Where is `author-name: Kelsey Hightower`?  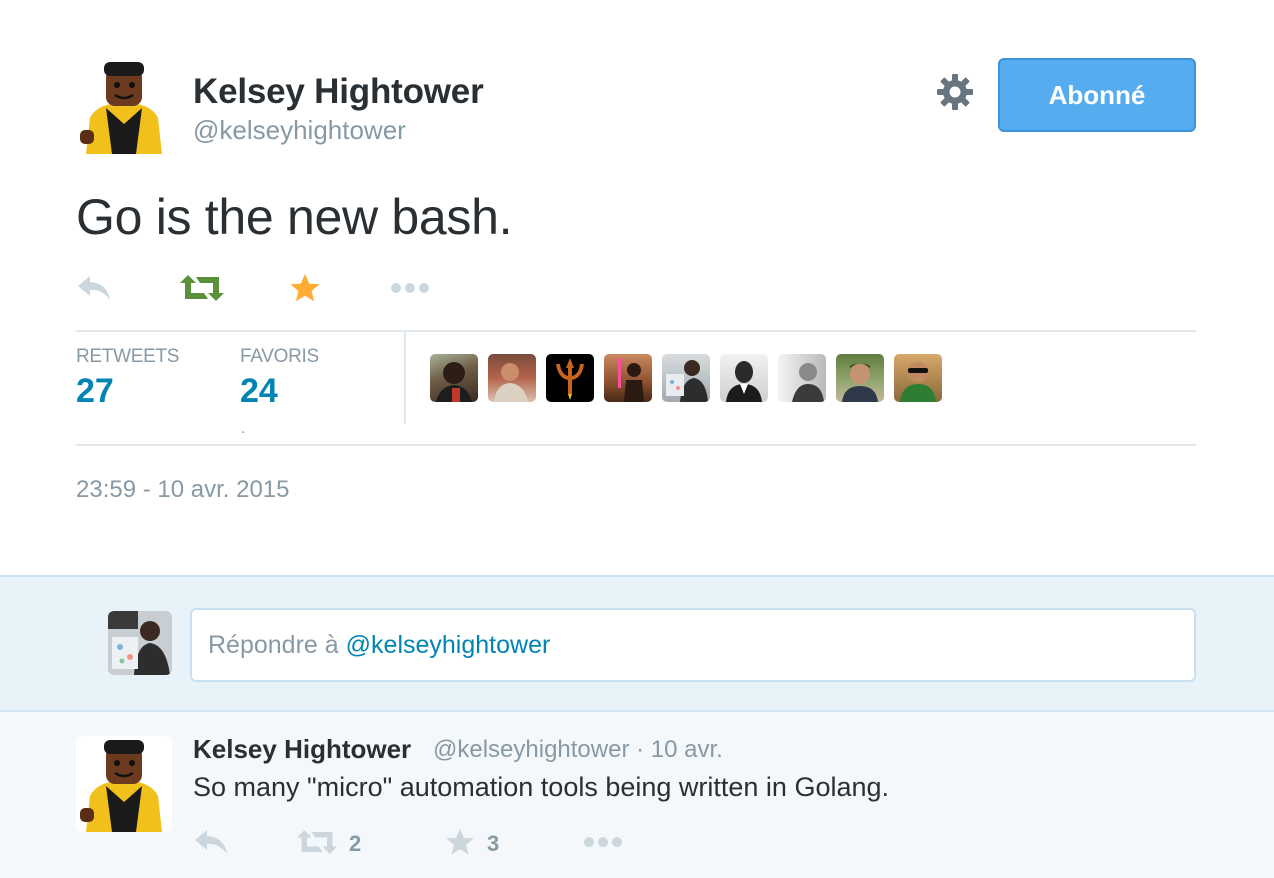
author-name: Kelsey Hightower is located at coordinates (338, 92).